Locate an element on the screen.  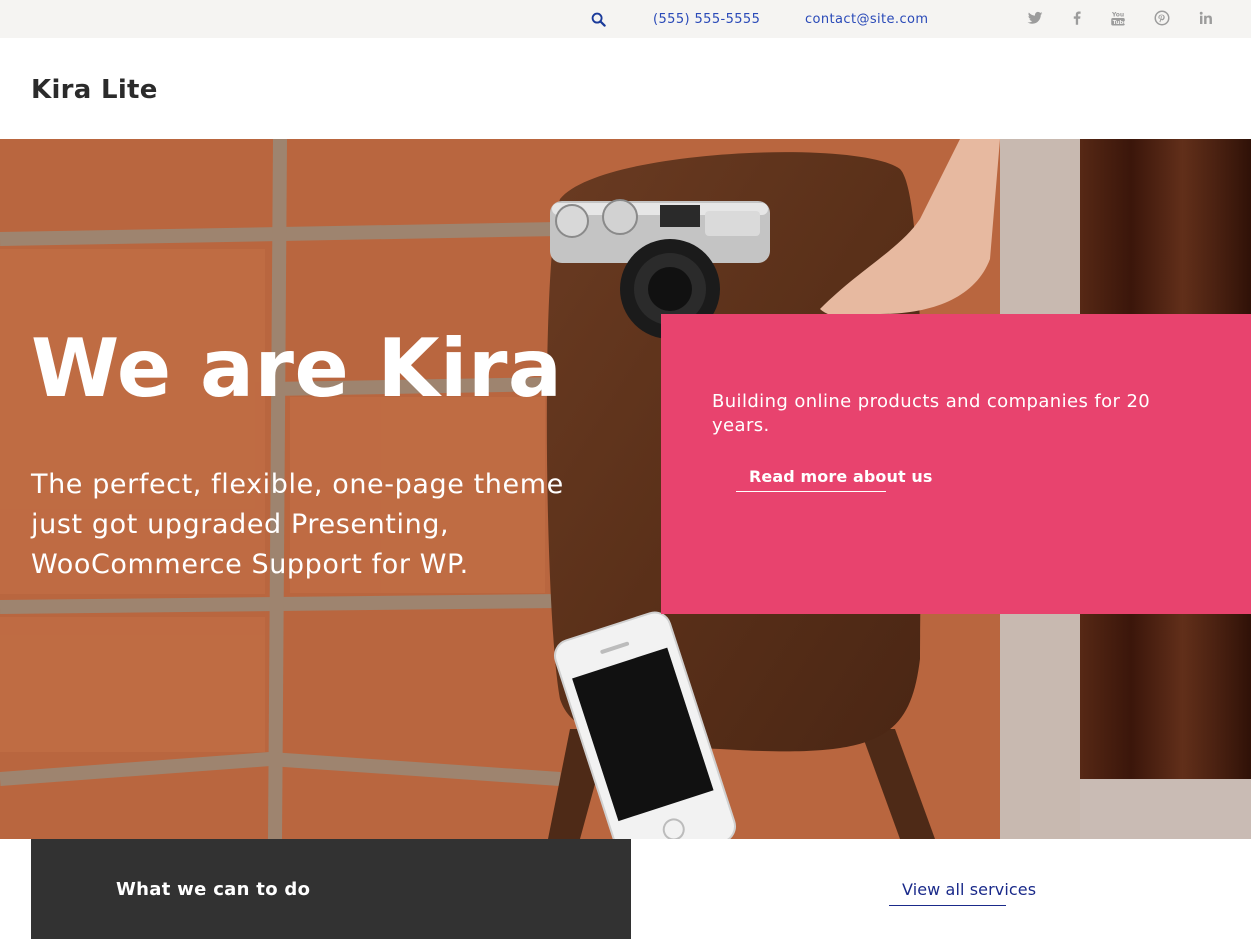
pinterest-icon is located at coordinates (1162, 18).